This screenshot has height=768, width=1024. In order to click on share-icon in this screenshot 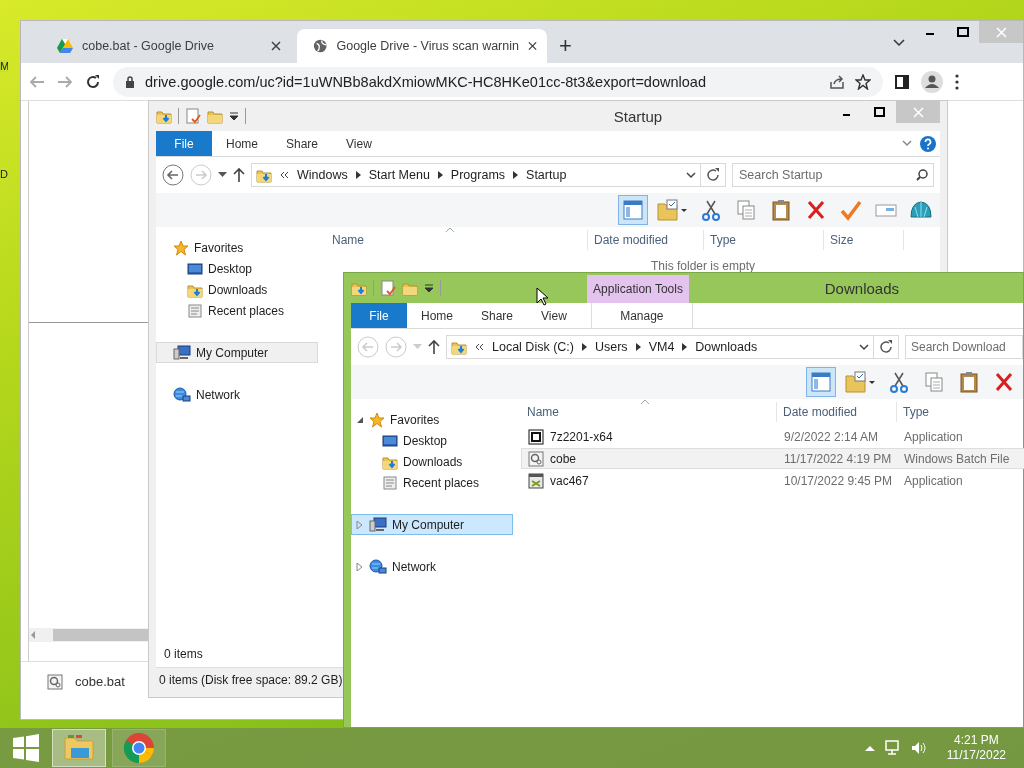, I will do `click(837, 81)`.